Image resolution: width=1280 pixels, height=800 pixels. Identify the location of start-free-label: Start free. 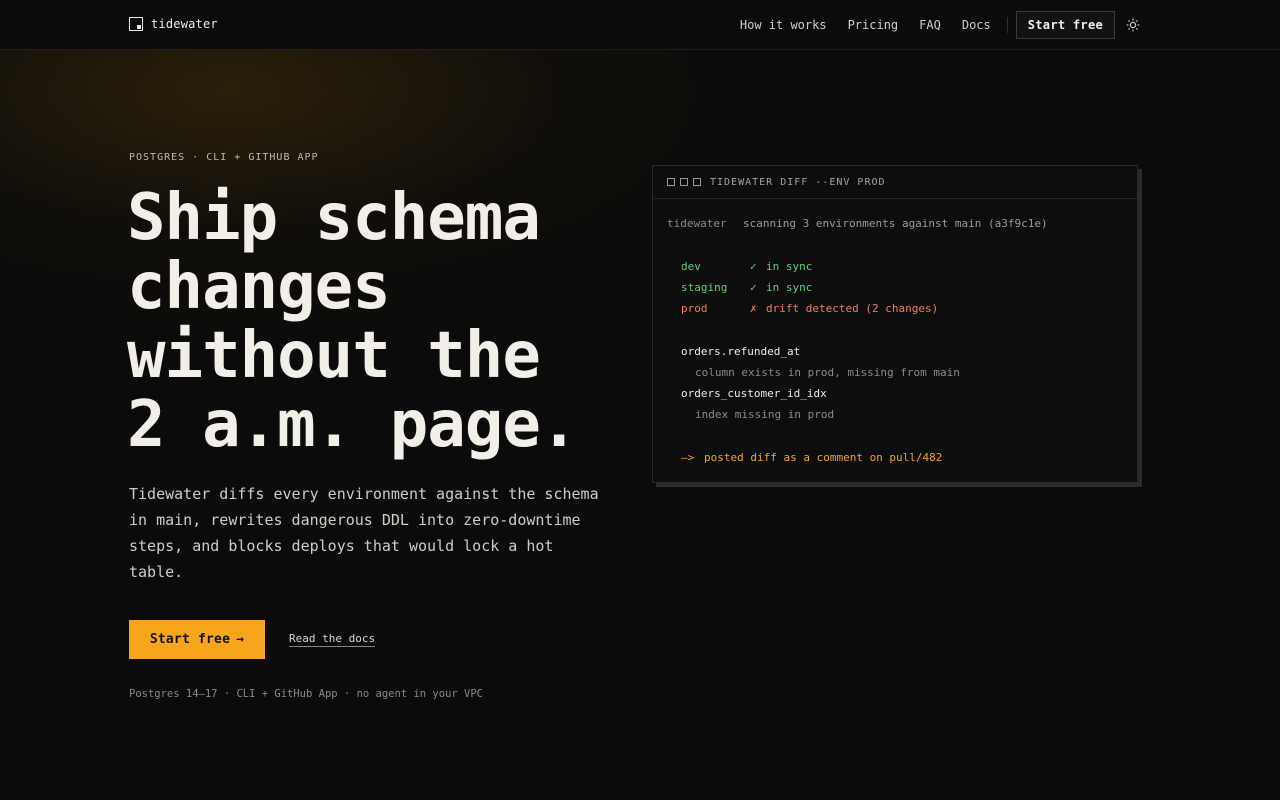
(190, 639).